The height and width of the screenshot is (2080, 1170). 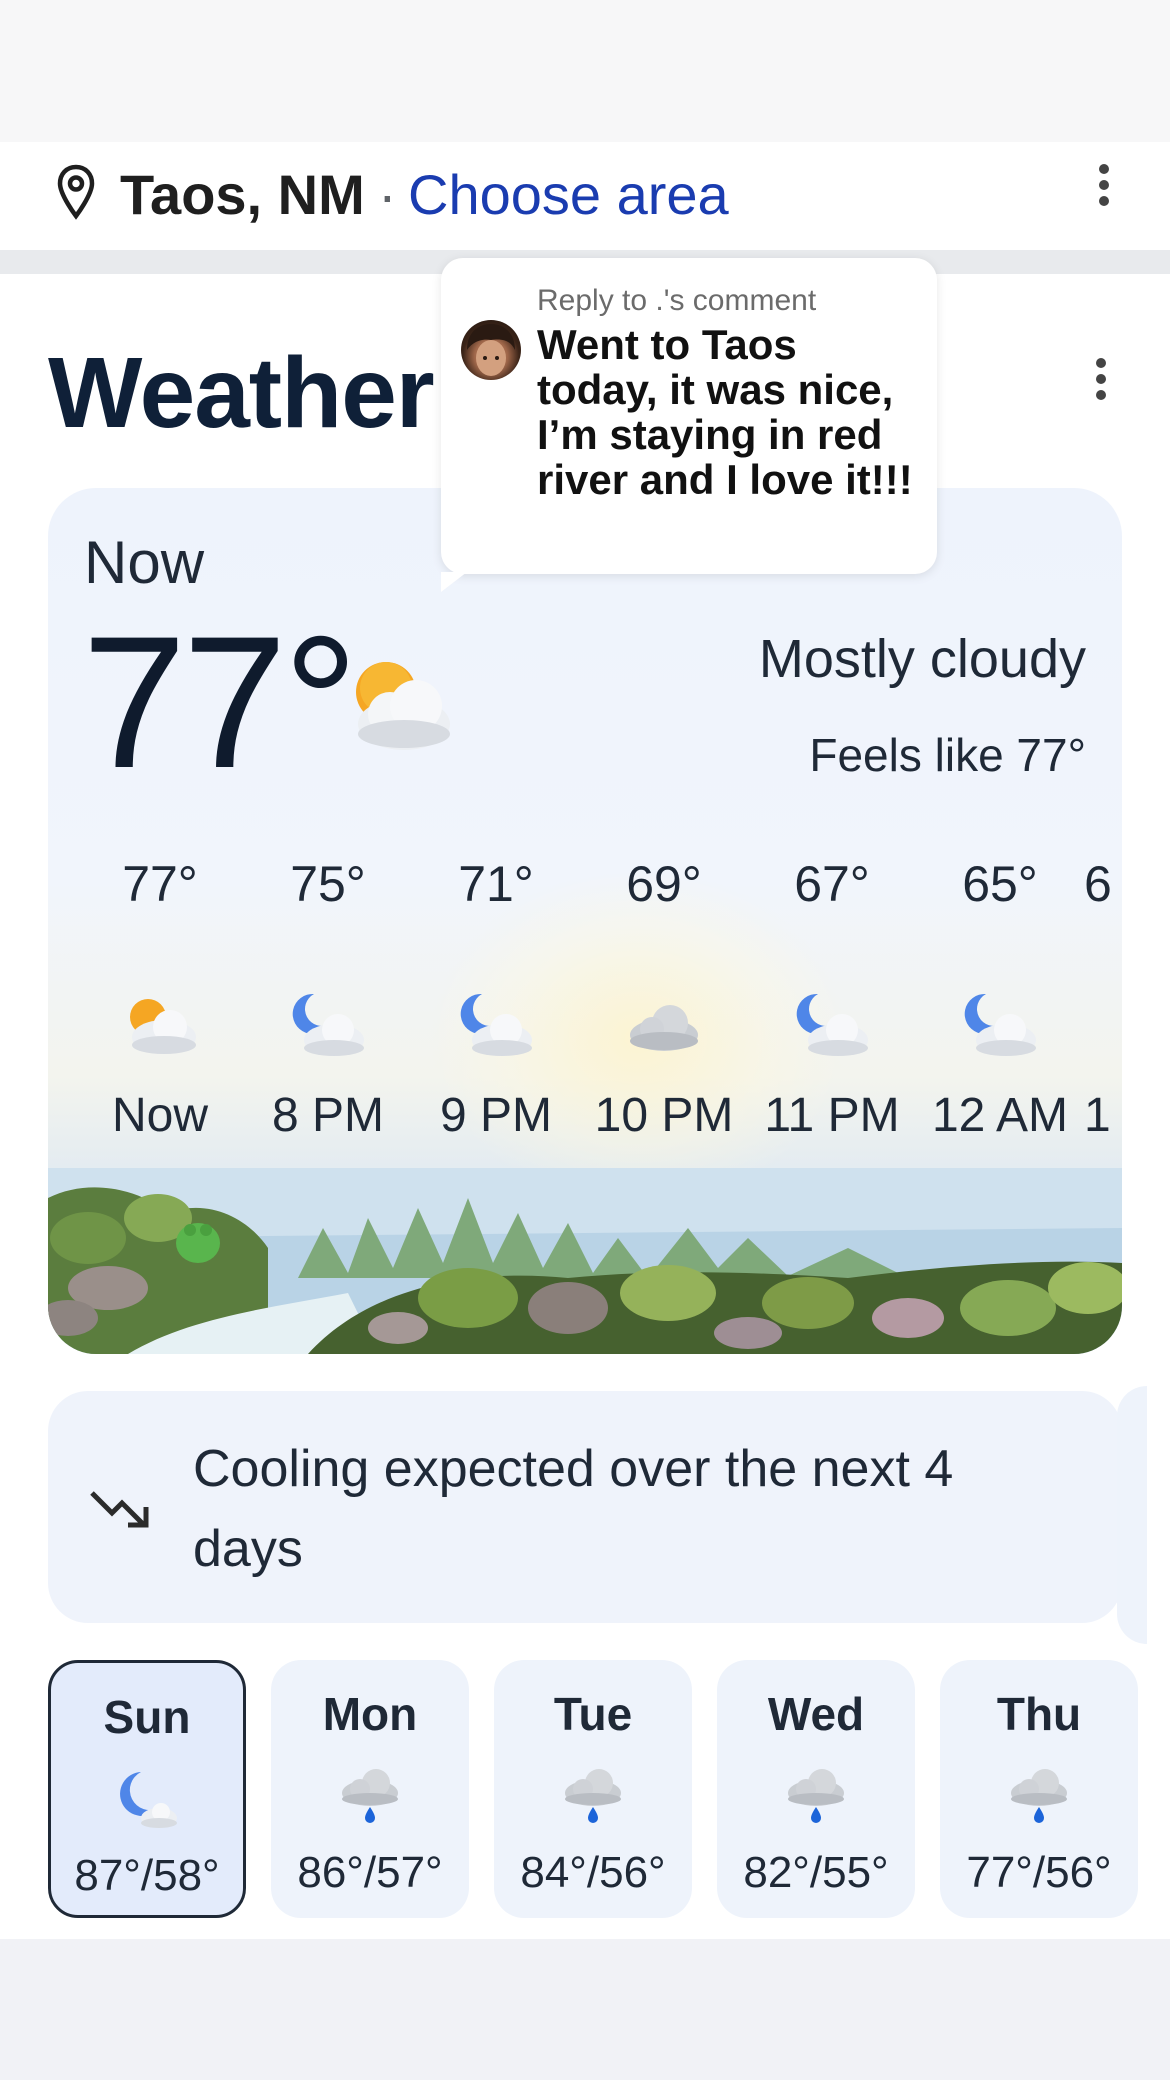 What do you see at coordinates (160, 1115) in the screenshot?
I see `hourly-time: Now` at bounding box center [160, 1115].